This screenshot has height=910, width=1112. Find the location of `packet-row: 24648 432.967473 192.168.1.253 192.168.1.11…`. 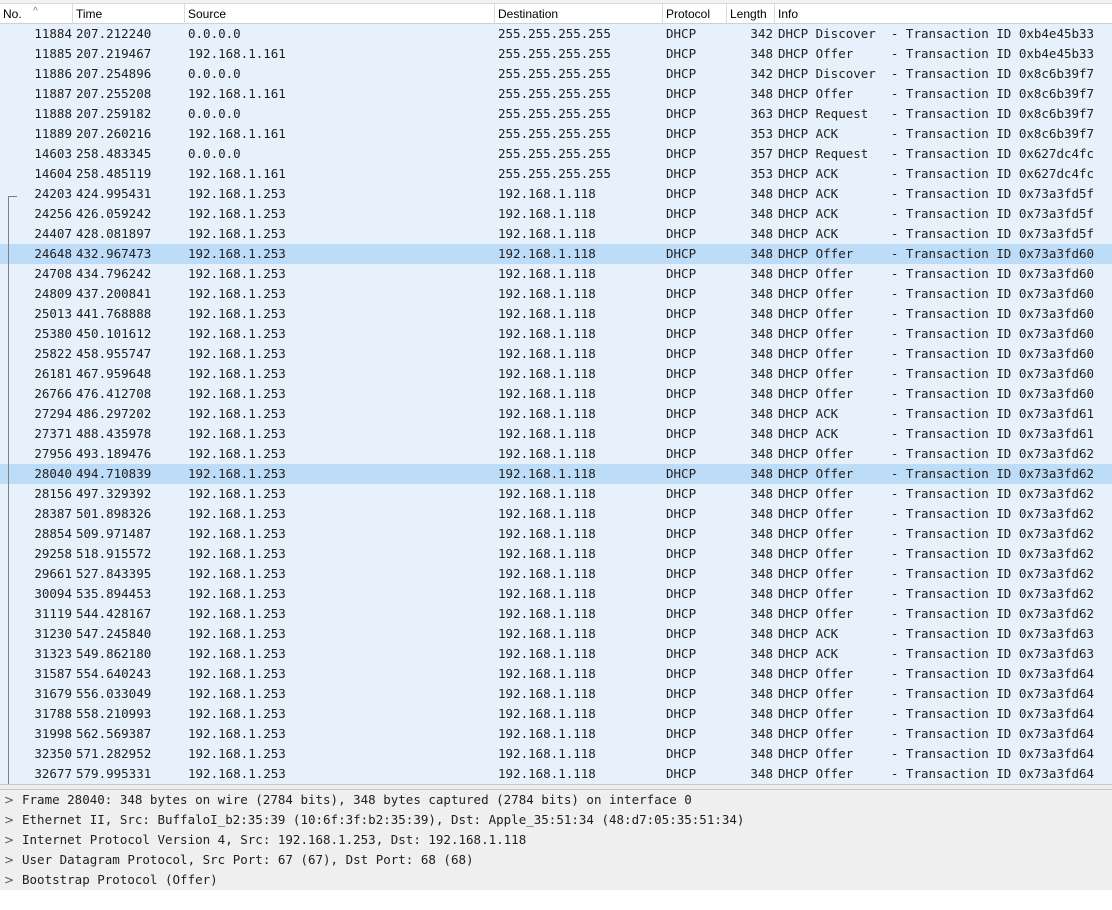

packet-row: 24648 432.967473 192.168.1.253 192.168.1.11… is located at coordinates (556, 254).